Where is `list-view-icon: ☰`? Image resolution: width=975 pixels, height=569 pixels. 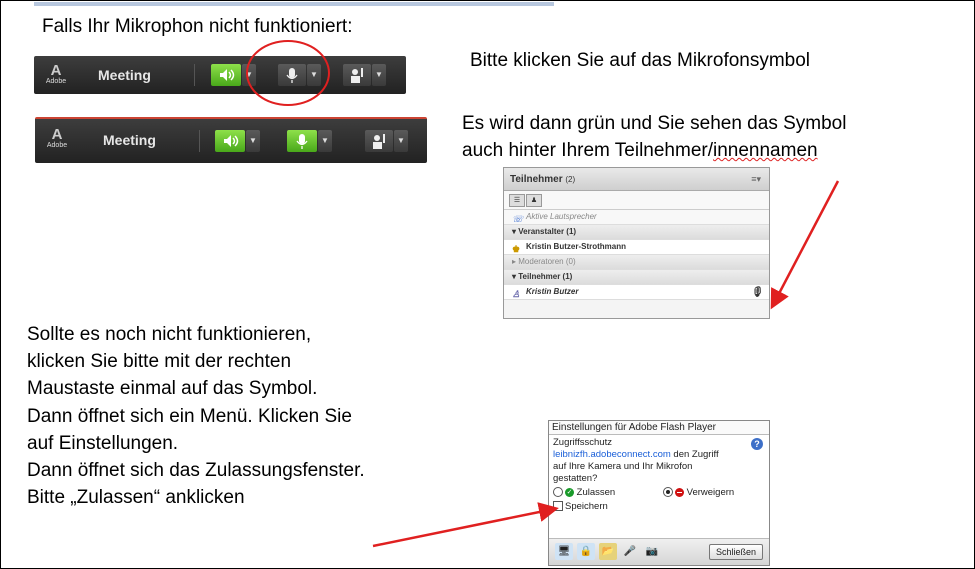 list-view-icon: ☰ is located at coordinates (517, 200).